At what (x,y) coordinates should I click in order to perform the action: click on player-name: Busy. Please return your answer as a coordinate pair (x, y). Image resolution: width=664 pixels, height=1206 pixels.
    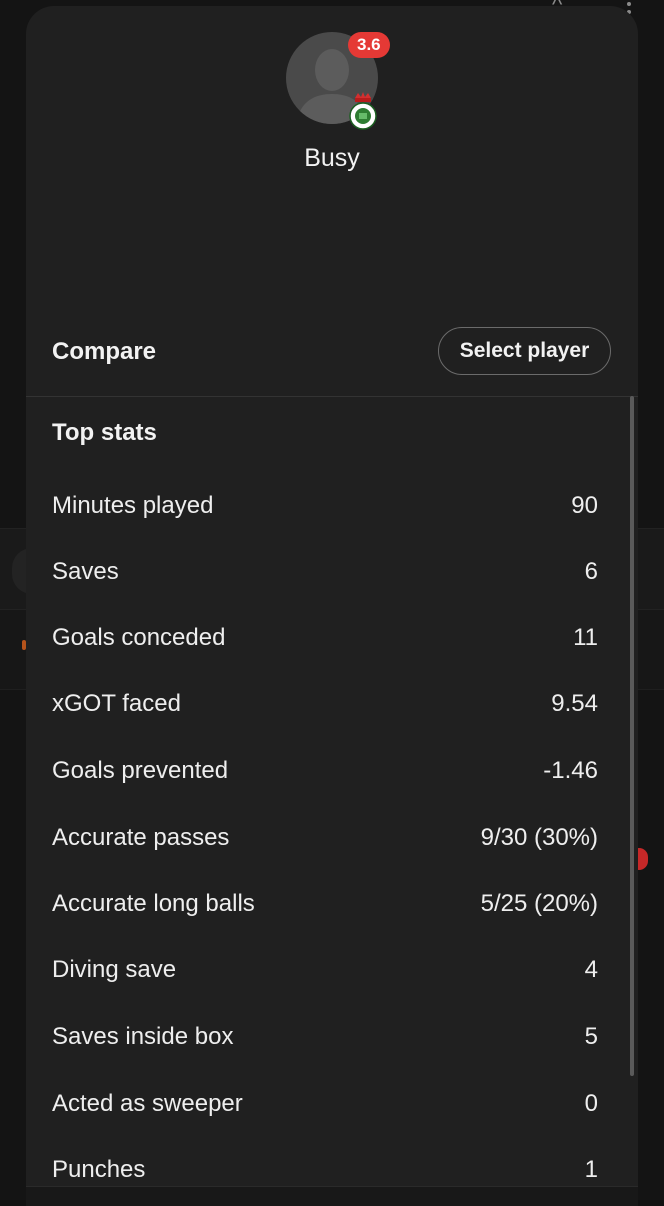
    Looking at the image, I should click on (332, 158).